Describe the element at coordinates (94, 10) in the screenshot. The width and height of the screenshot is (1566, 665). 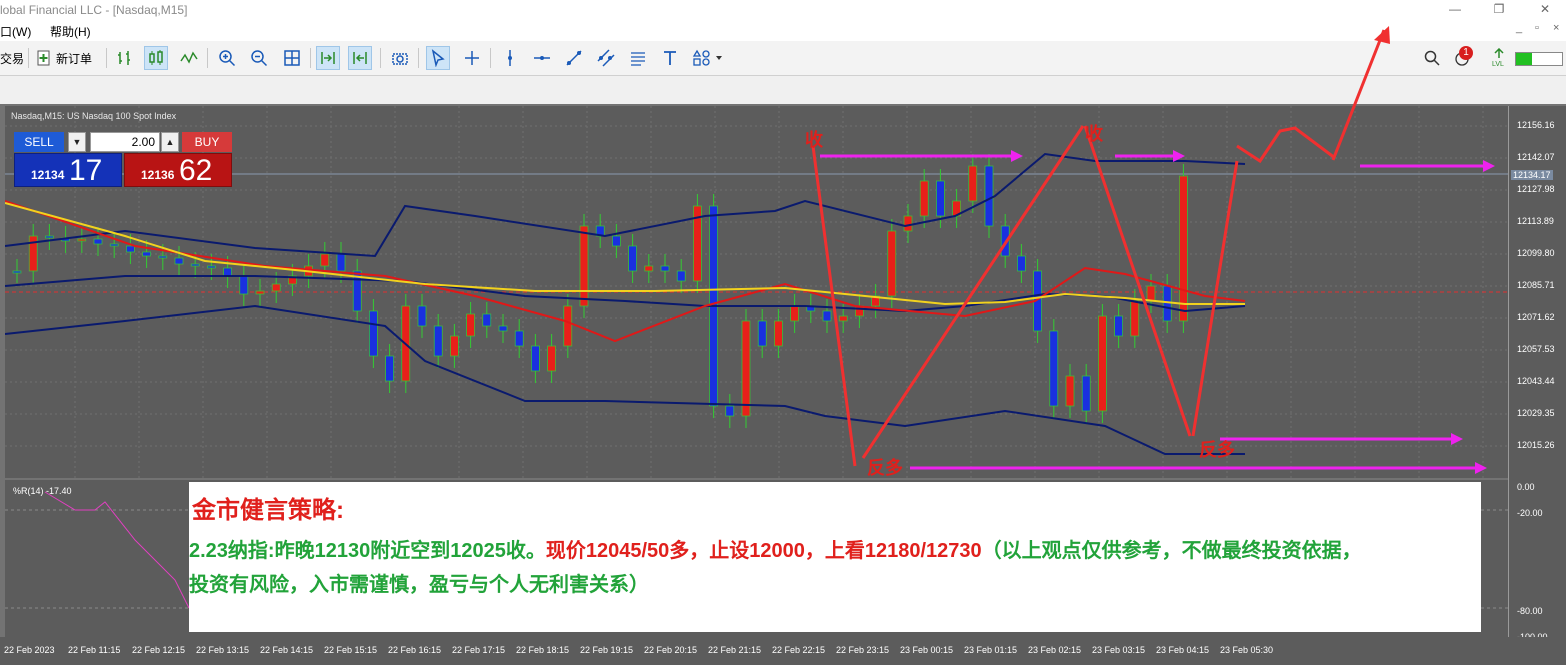
I see `window-title: lobal Financial LLC - [Nasdaq,M15]` at that location.